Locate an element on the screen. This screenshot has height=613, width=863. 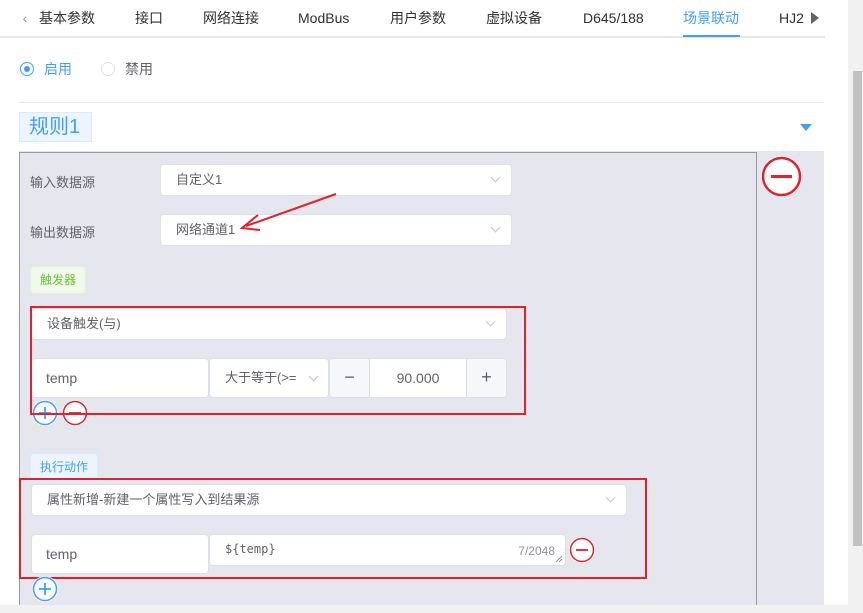
input-source-label: 输入数据源 is located at coordinates (63, 182).